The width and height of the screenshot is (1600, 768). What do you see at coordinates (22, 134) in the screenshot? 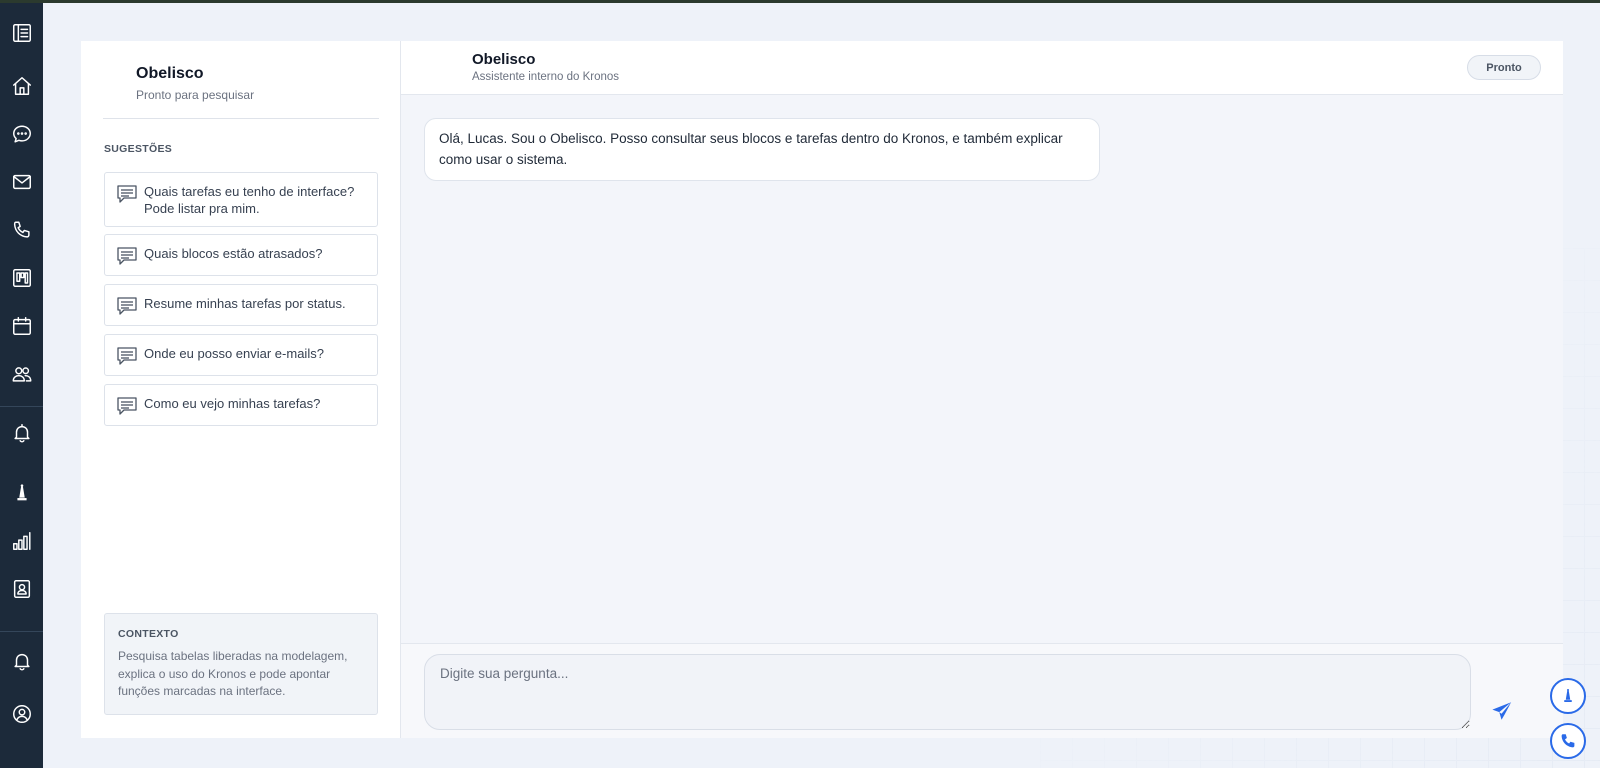
I see `chat-icon` at bounding box center [22, 134].